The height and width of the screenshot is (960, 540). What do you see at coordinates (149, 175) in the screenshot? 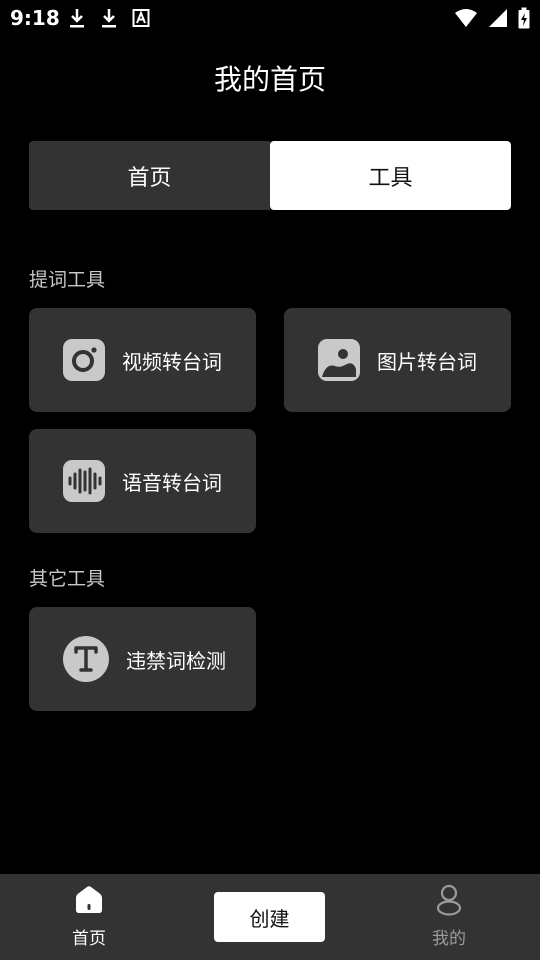
I see `tab-home: 首页` at bounding box center [149, 175].